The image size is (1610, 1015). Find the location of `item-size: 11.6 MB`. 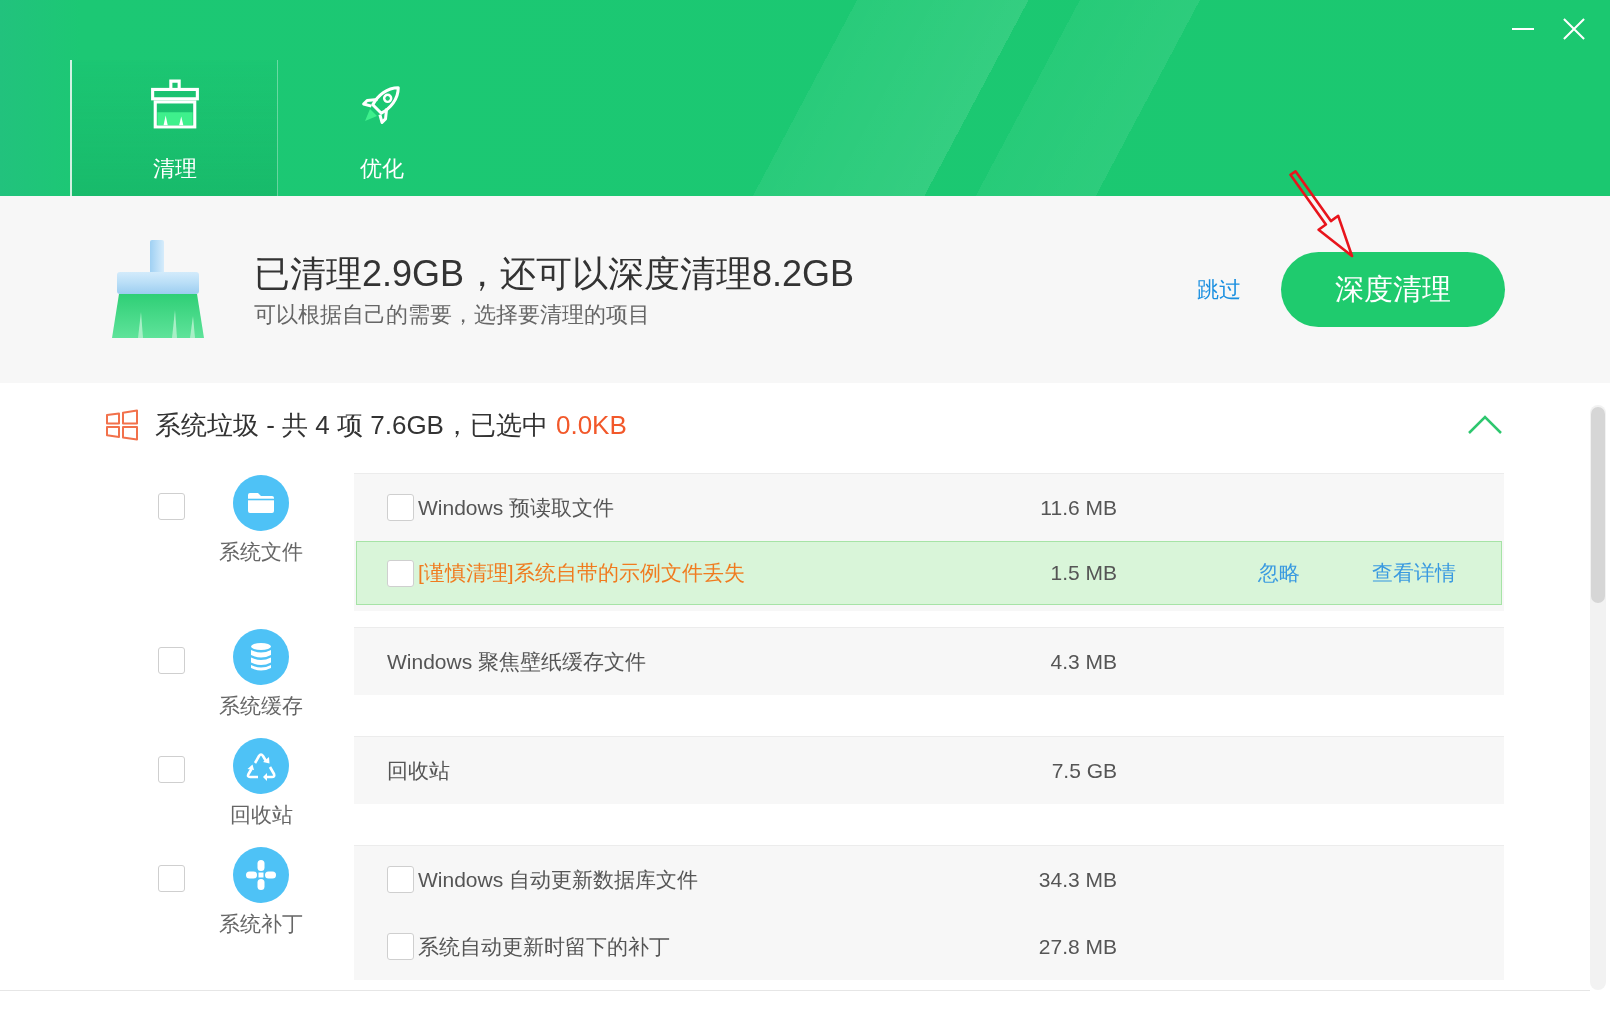

item-size: 11.6 MB is located at coordinates (1078, 507).